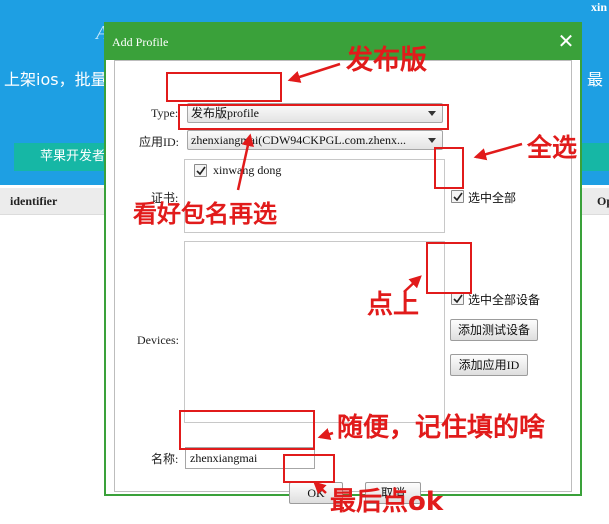 The width and height of the screenshot is (609, 524). What do you see at coordinates (320, 488) in the screenshot?
I see `arrow-to-ok` at bounding box center [320, 488].